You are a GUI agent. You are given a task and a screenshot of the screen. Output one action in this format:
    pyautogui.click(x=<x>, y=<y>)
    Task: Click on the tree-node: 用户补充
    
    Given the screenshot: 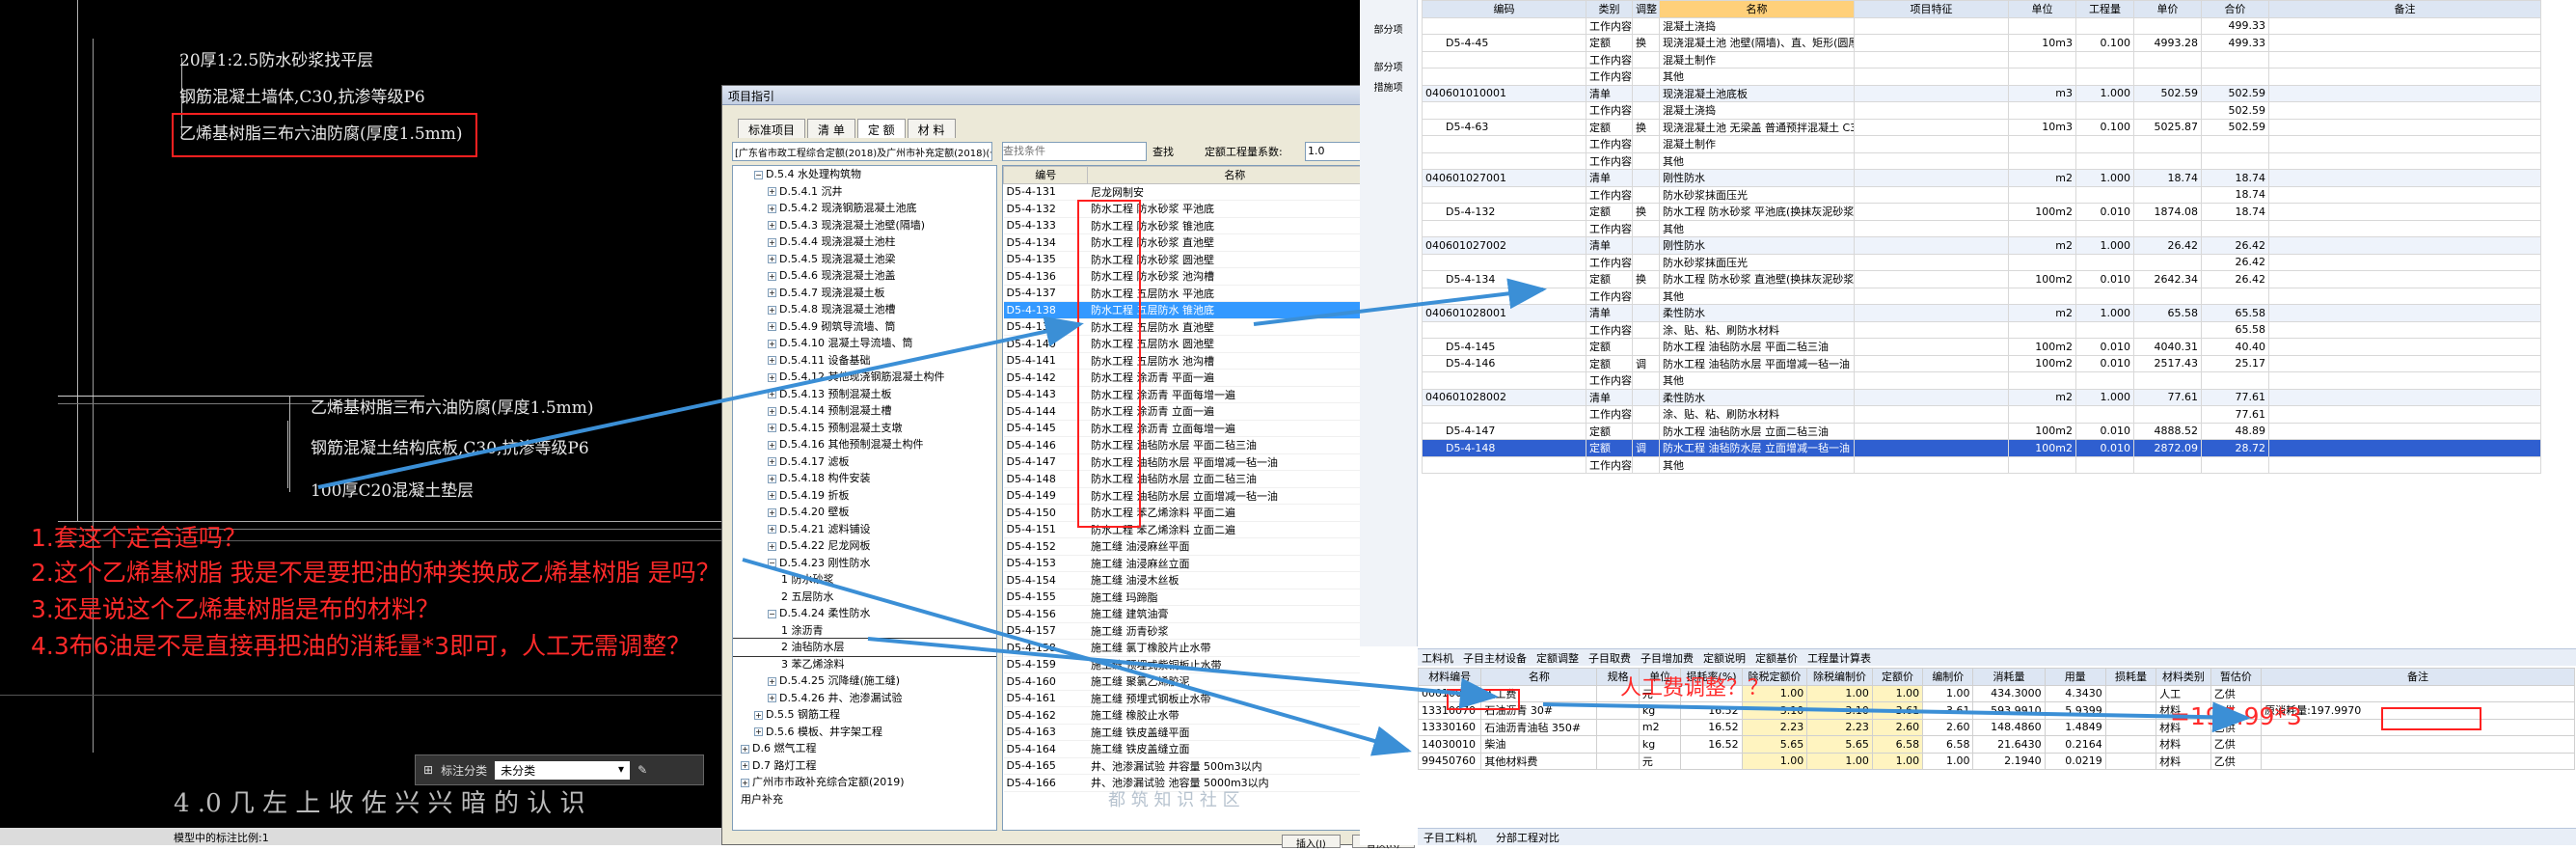 What is the action you would take?
    pyautogui.click(x=864, y=800)
    